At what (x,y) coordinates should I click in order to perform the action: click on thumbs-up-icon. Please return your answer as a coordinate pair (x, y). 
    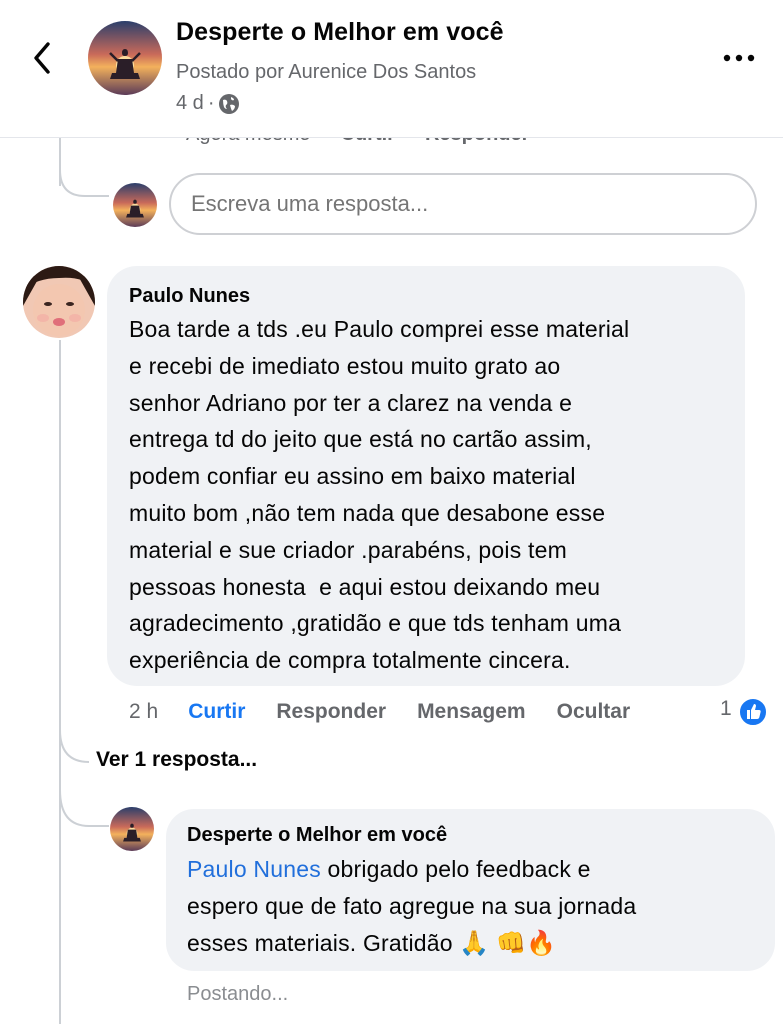
    Looking at the image, I should click on (754, 711).